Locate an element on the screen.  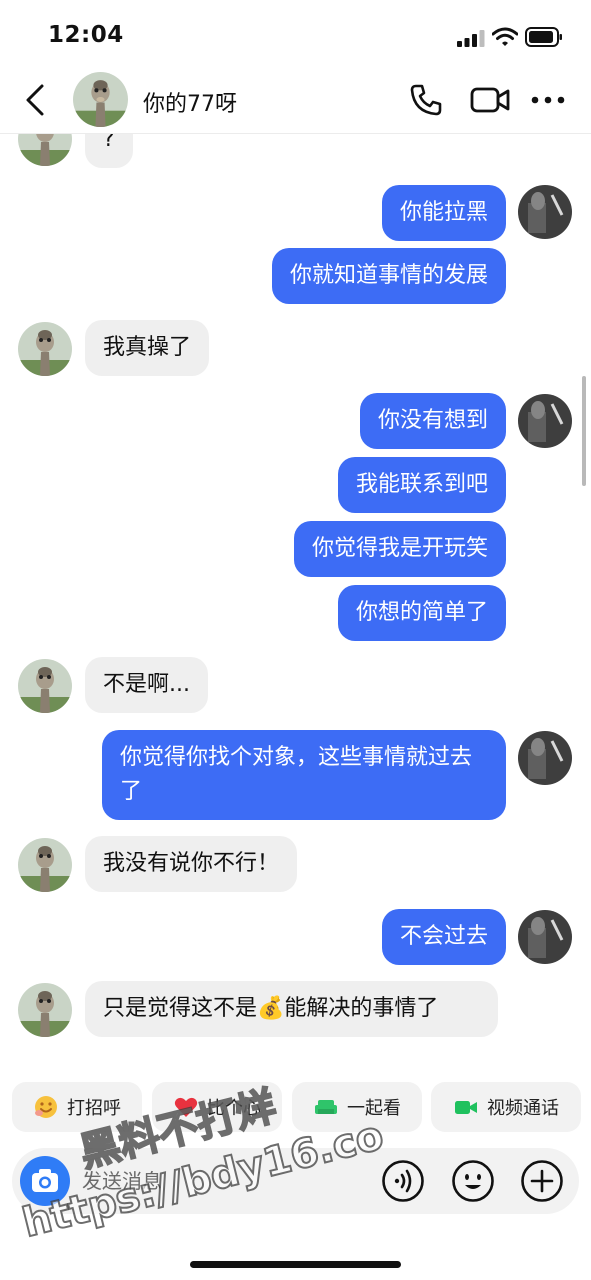
sofa-icon is located at coordinates (326, 1107).